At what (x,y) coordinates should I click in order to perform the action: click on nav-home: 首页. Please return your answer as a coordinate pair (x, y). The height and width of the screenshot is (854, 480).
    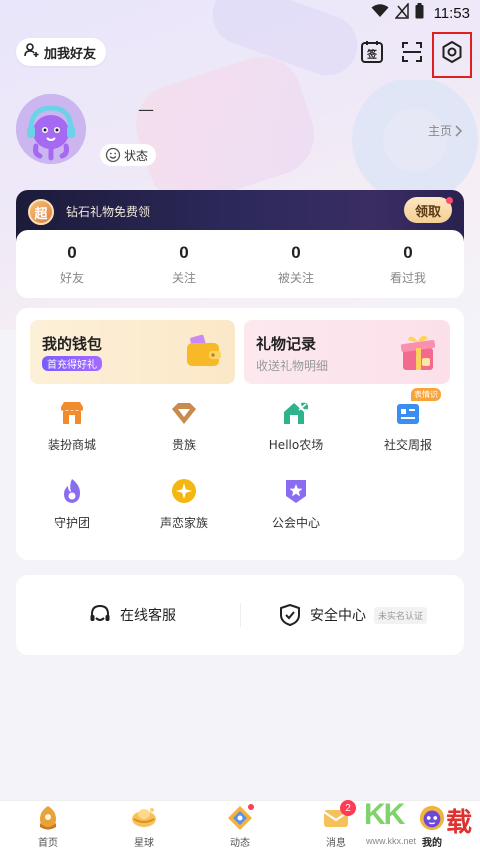
    Looking at the image, I should click on (48, 827).